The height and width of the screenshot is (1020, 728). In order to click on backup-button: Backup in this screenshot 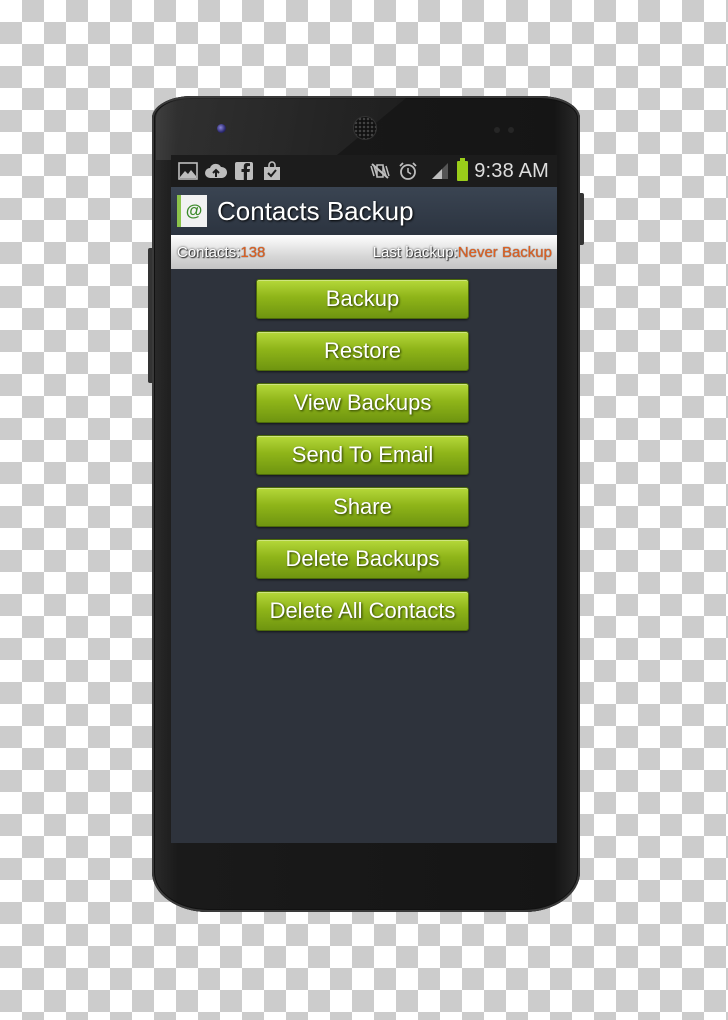, I will do `click(362, 299)`.